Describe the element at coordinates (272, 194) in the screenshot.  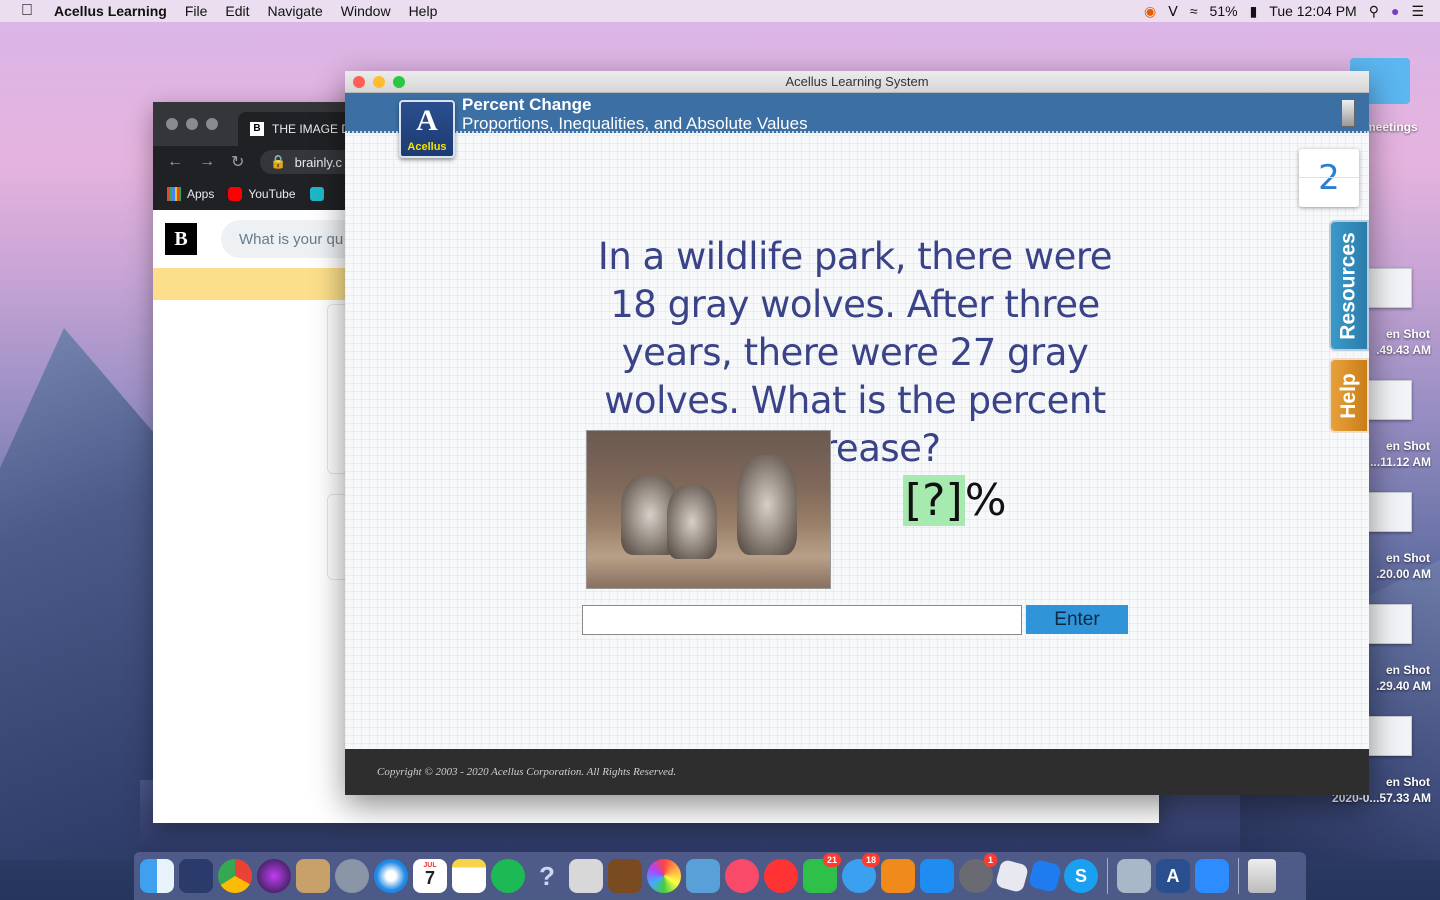
I see `bookmark-youtube-label: YouTube` at that location.